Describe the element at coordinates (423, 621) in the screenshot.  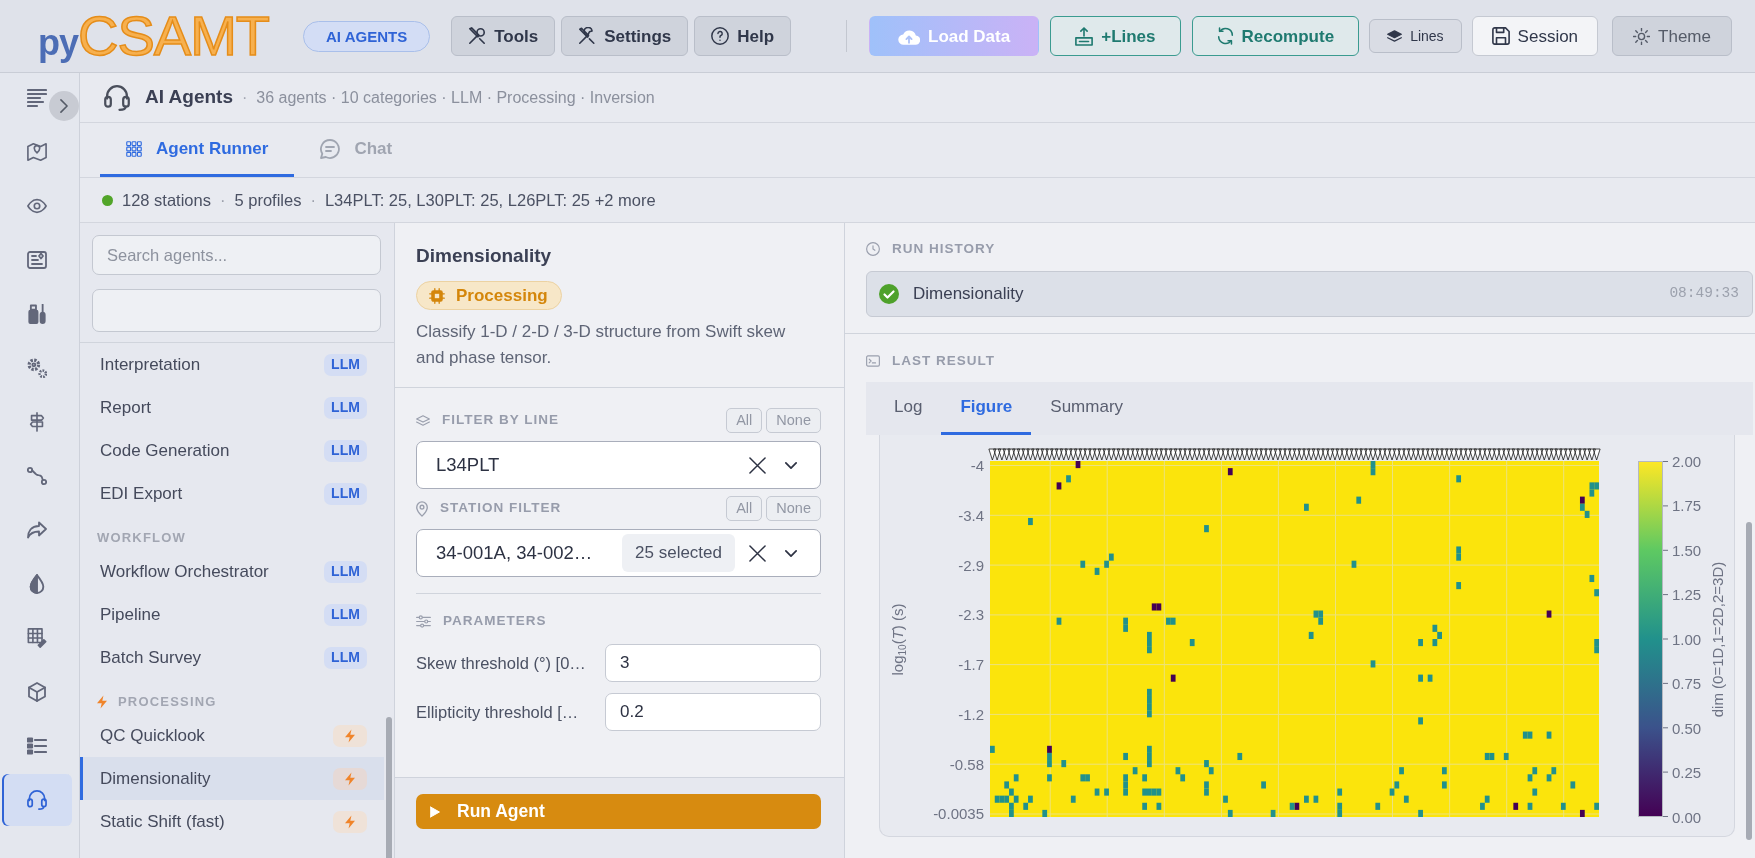
I see `sliders-icon` at that location.